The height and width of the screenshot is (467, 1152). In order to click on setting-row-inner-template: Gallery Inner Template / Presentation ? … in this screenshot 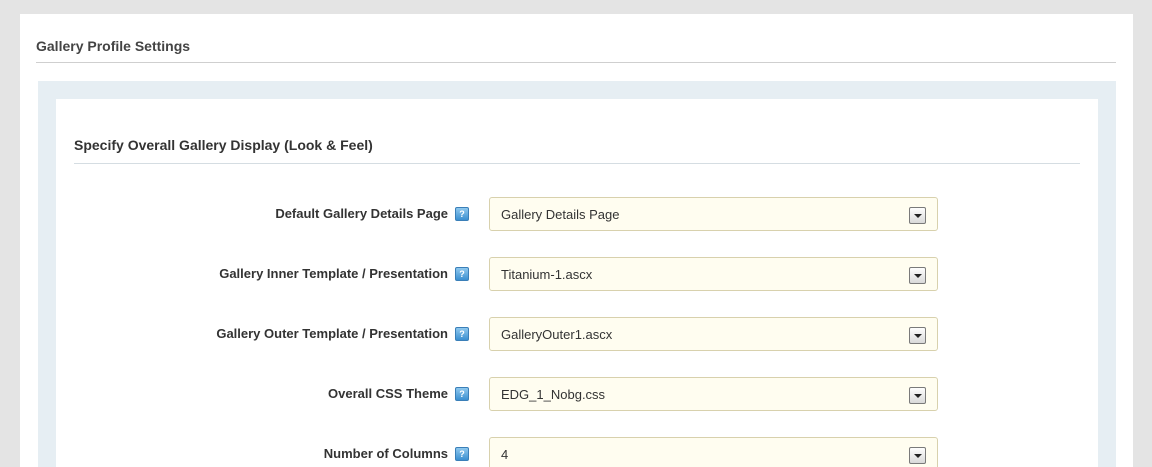, I will do `click(577, 274)`.